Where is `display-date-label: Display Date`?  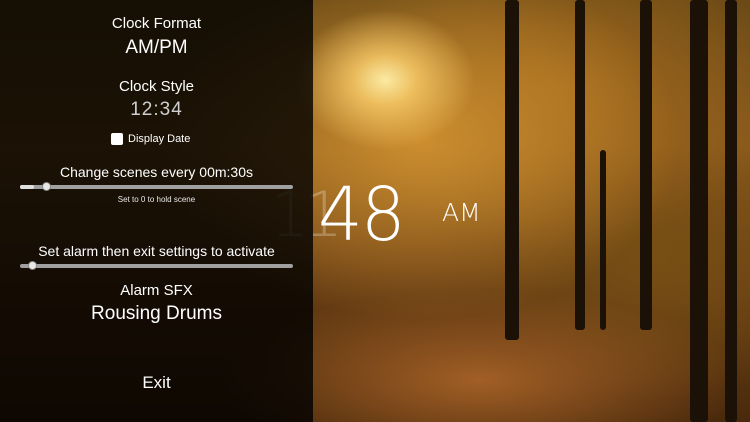 display-date-label: Display Date is located at coordinates (159, 139).